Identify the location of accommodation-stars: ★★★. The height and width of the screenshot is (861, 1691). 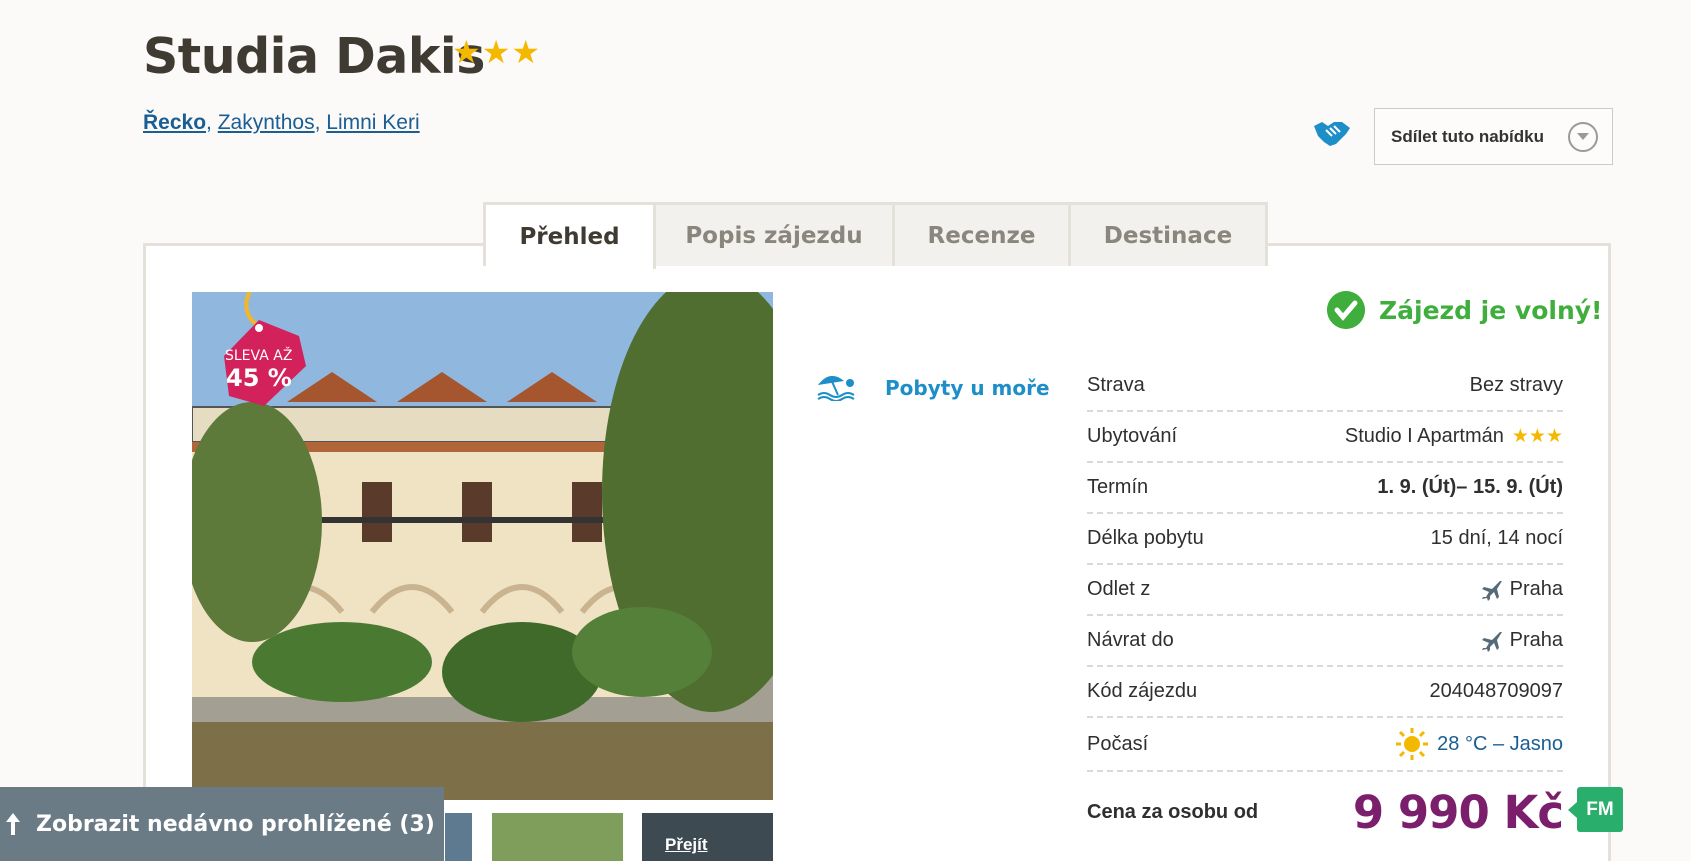
(1537, 436).